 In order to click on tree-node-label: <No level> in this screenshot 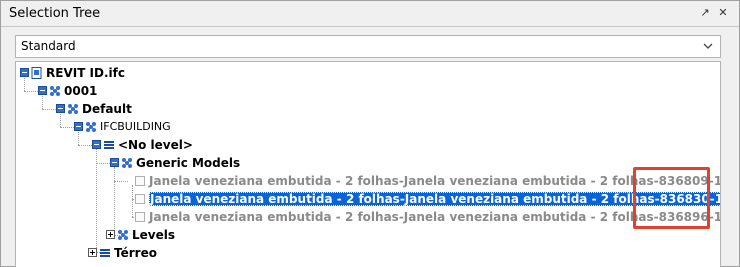, I will do `click(155, 144)`.